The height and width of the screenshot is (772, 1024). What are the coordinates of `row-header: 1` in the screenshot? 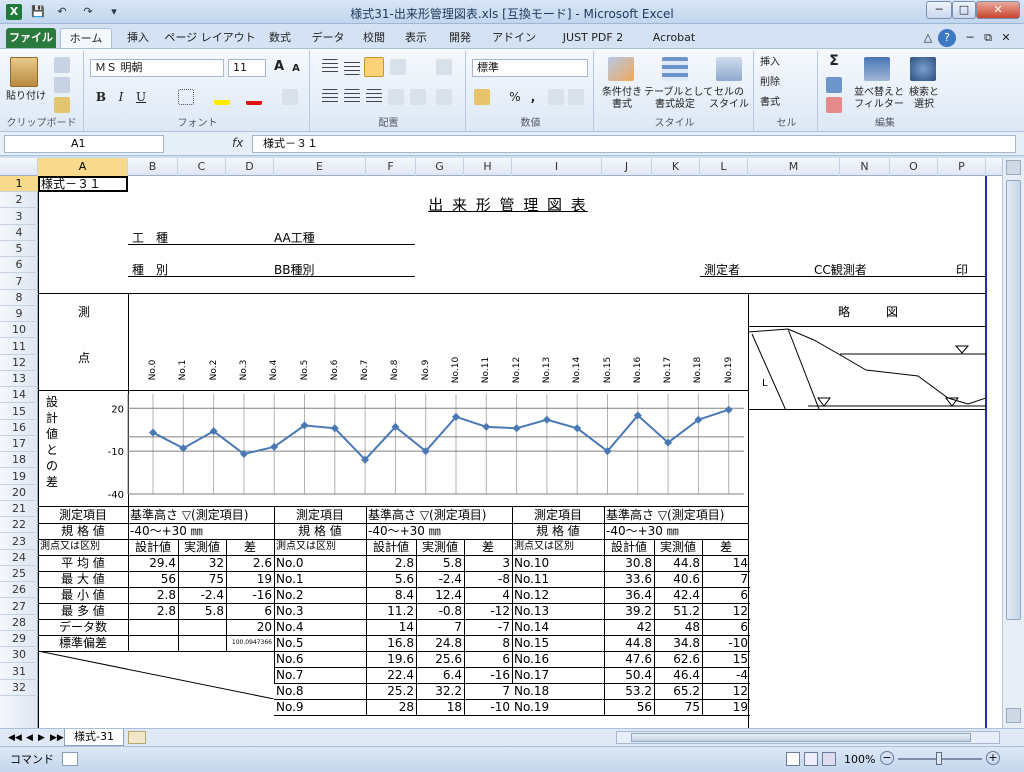 It's located at (19, 184).